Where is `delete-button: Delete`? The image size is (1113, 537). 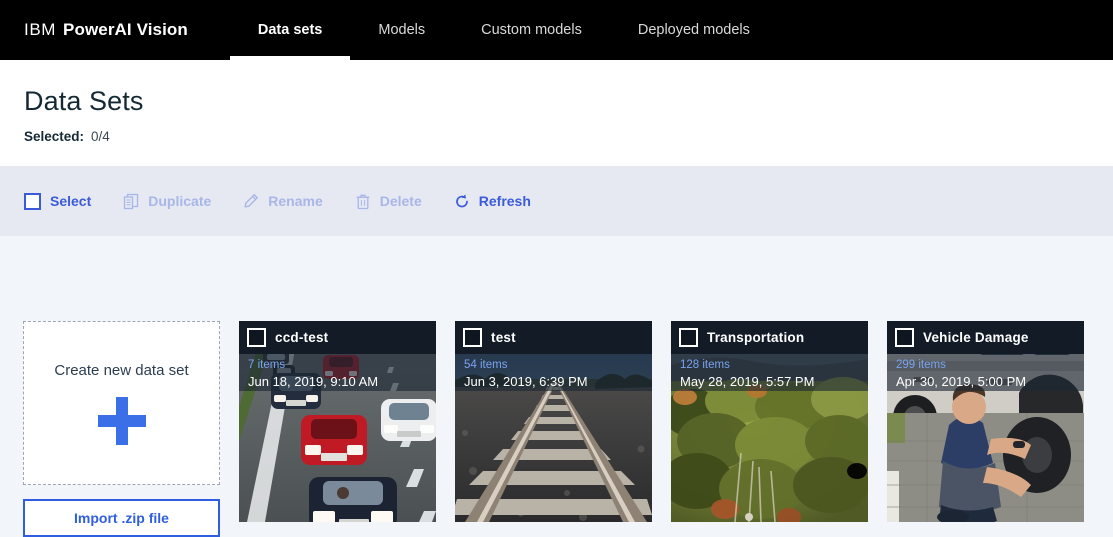 delete-button: Delete is located at coordinates (395, 201).